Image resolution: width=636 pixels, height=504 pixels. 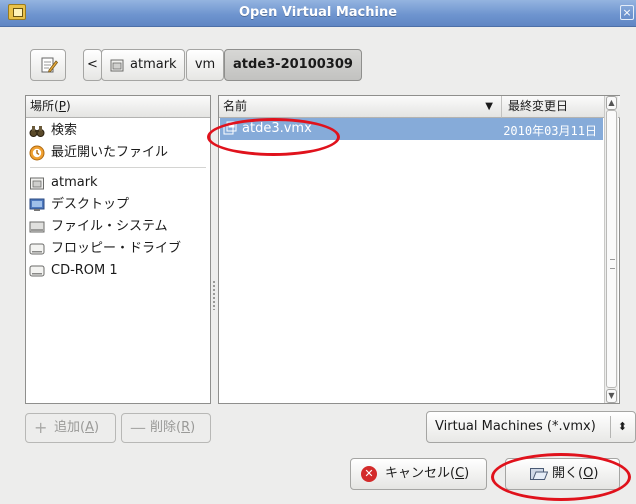 I want to click on crumb-label: atde3-20100309, so click(x=293, y=64).